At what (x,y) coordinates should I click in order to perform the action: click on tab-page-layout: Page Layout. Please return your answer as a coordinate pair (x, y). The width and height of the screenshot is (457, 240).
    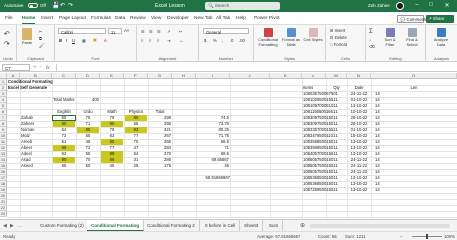
    Looking at the image, I should click on (72, 18).